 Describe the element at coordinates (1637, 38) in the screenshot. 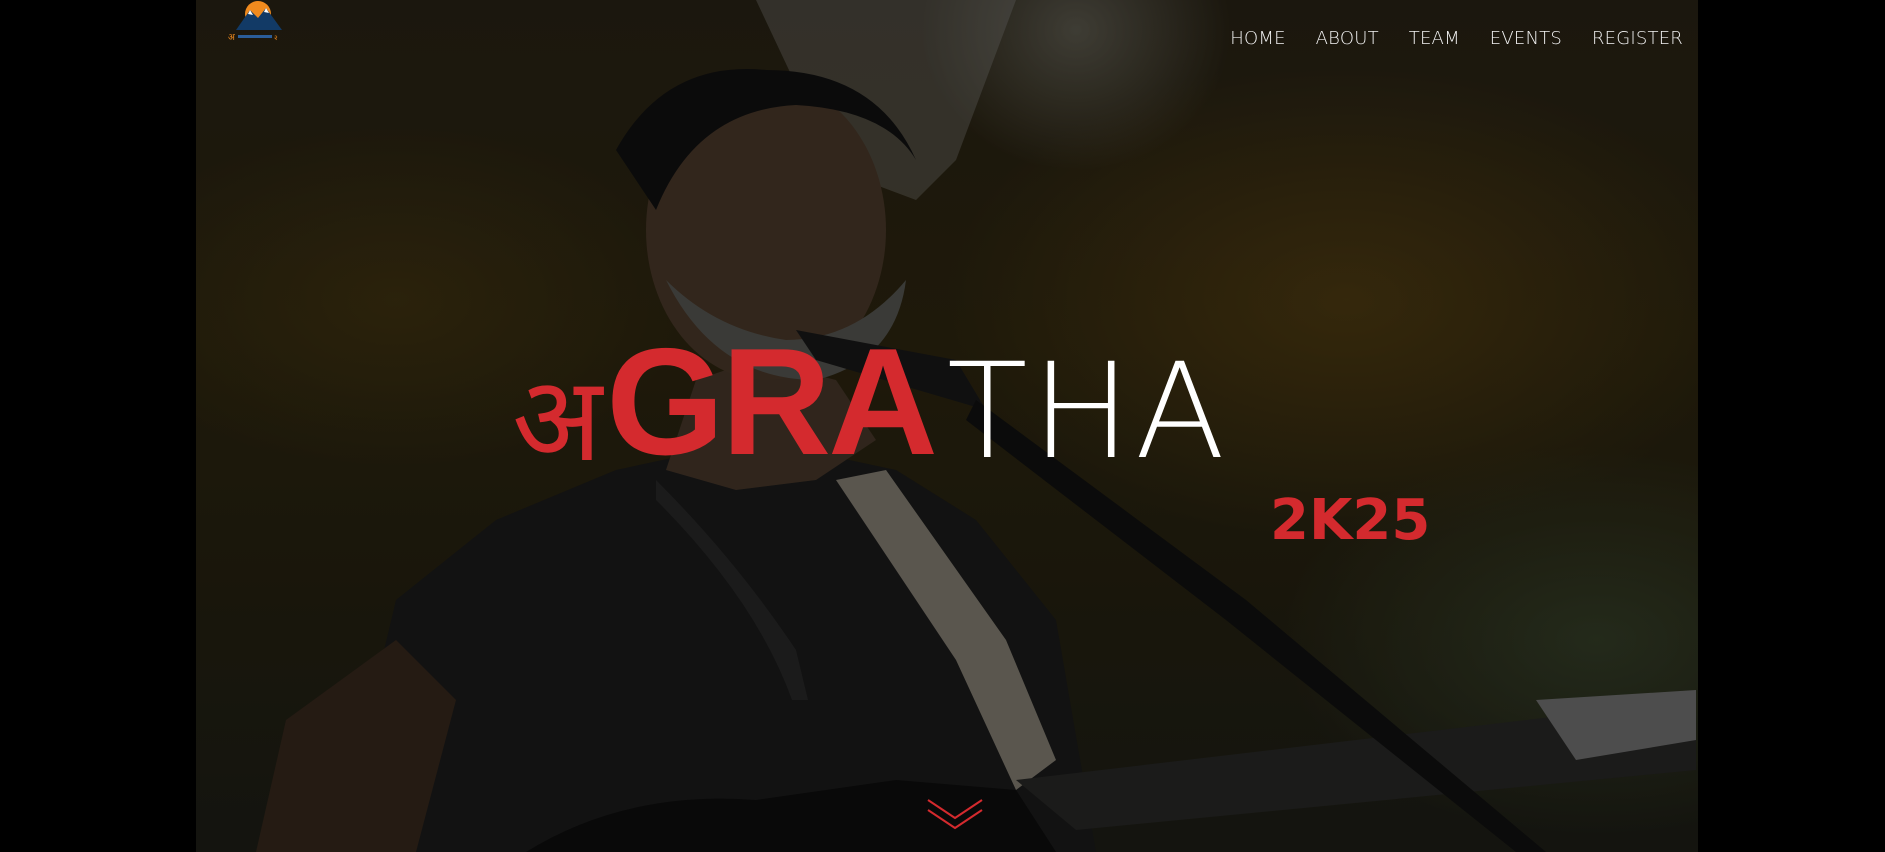

I see `nav-register: REGISTER` at that location.